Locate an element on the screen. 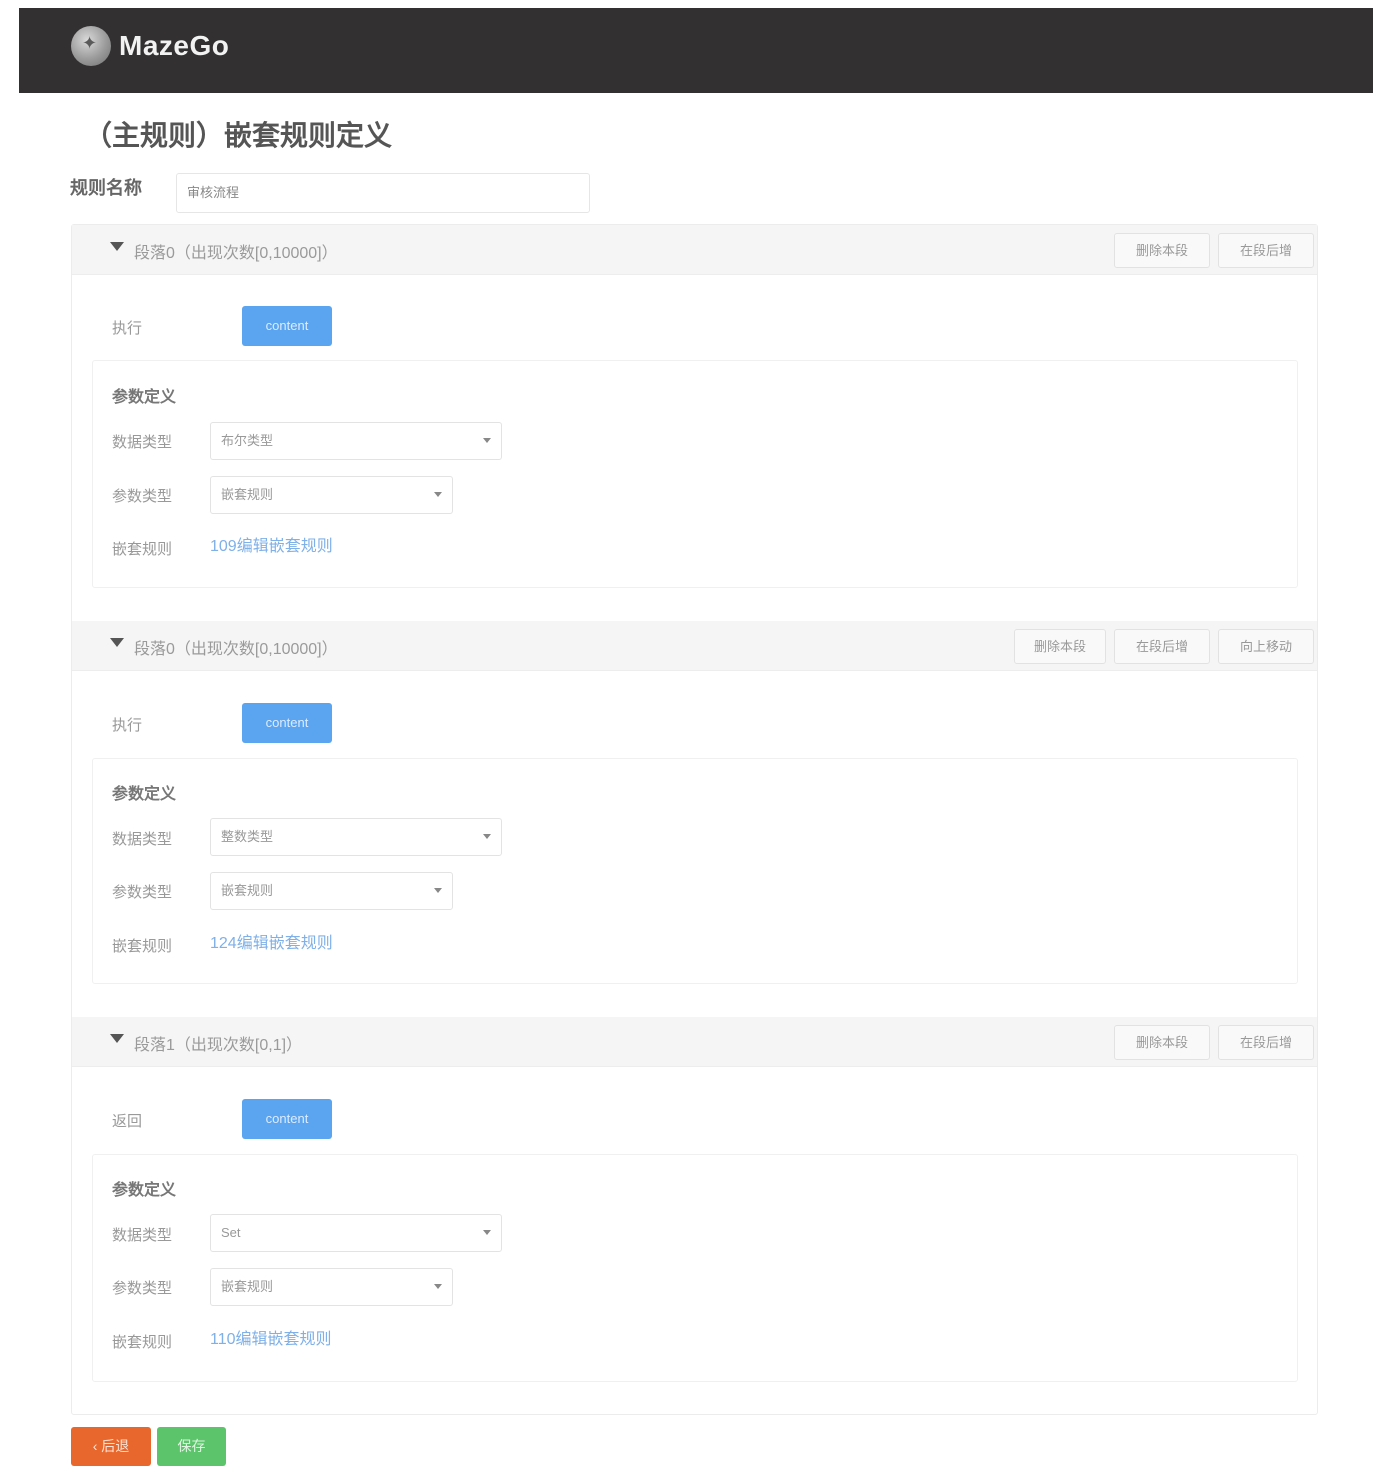 The width and height of the screenshot is (1384, 1478). brand-name: MazeGo is located at coordinates (174, 45).